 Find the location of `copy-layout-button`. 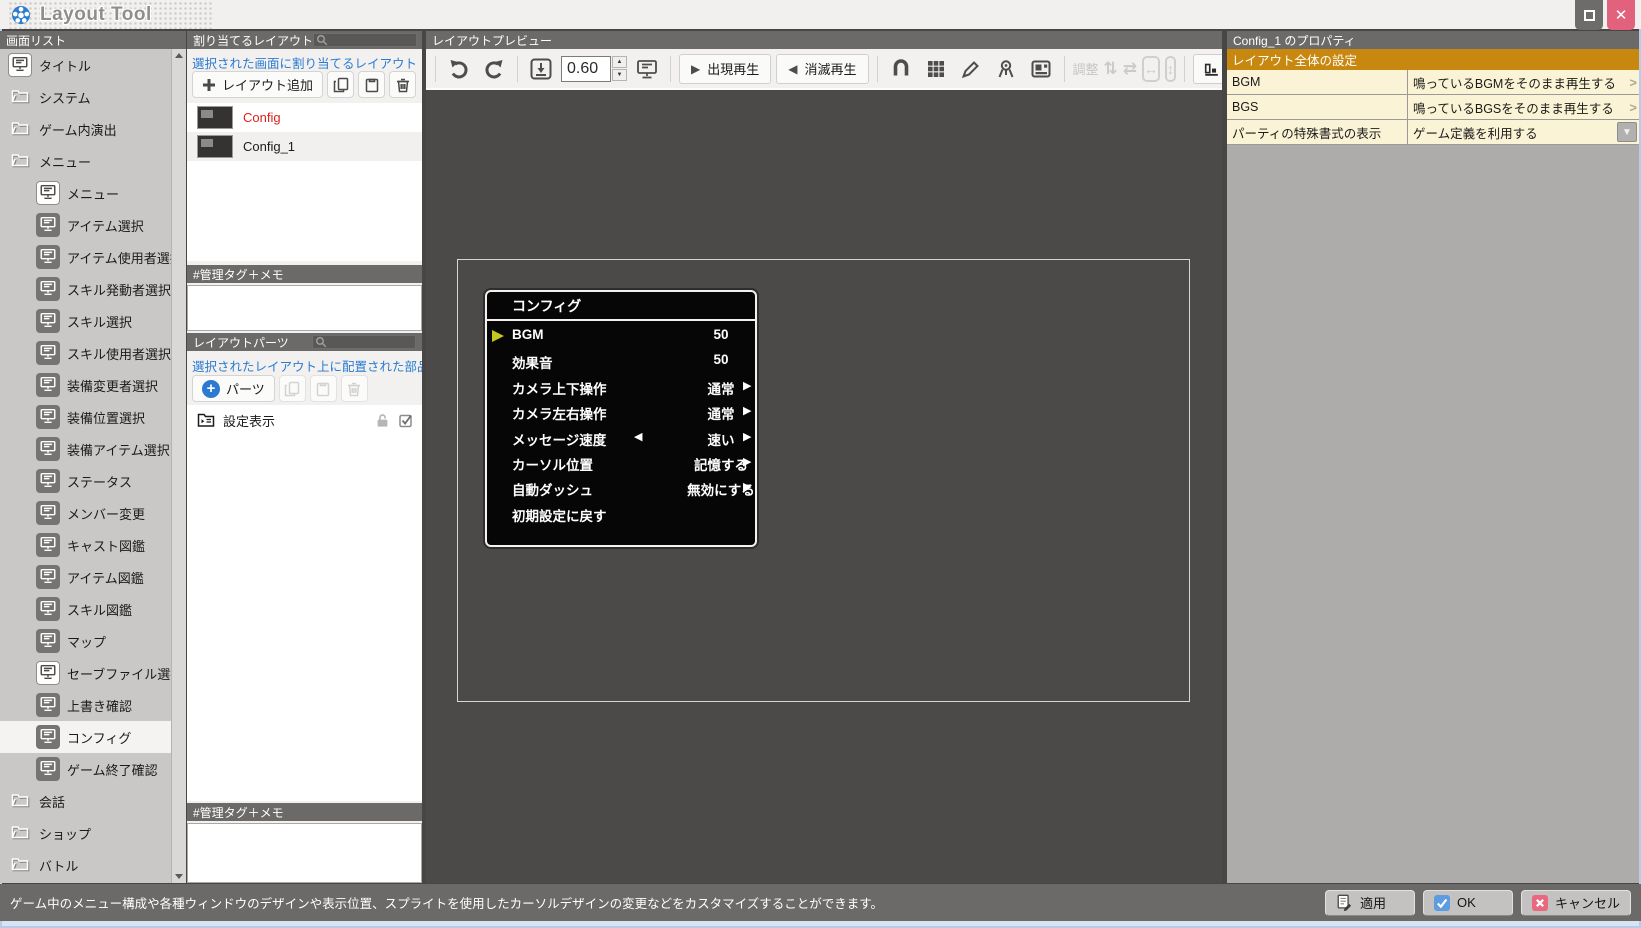

copy-layout-button is located at coordinates (341, 84).